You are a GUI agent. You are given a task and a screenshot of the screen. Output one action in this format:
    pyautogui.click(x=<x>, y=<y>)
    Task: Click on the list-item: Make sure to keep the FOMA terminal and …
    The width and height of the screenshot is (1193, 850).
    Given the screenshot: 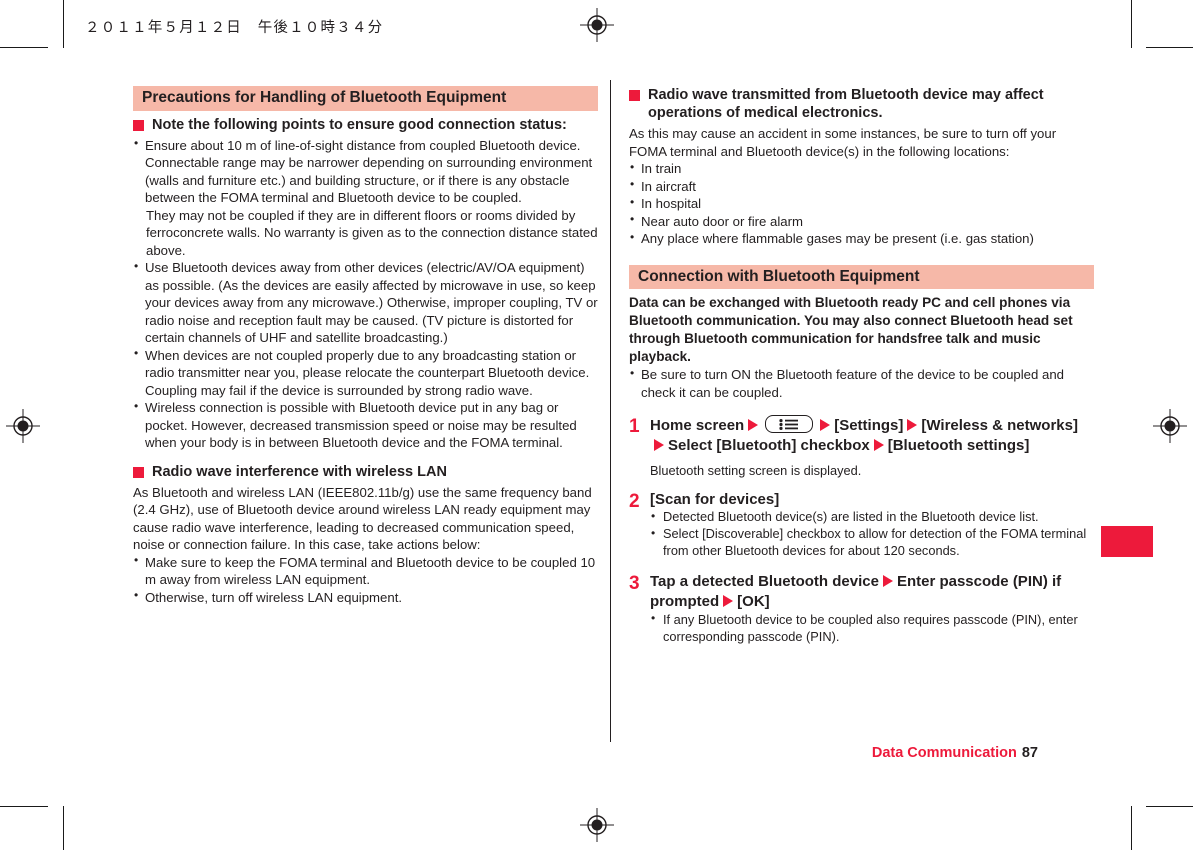 What is the action you would take?
    pyautogui.click(x=365, y=571)
    